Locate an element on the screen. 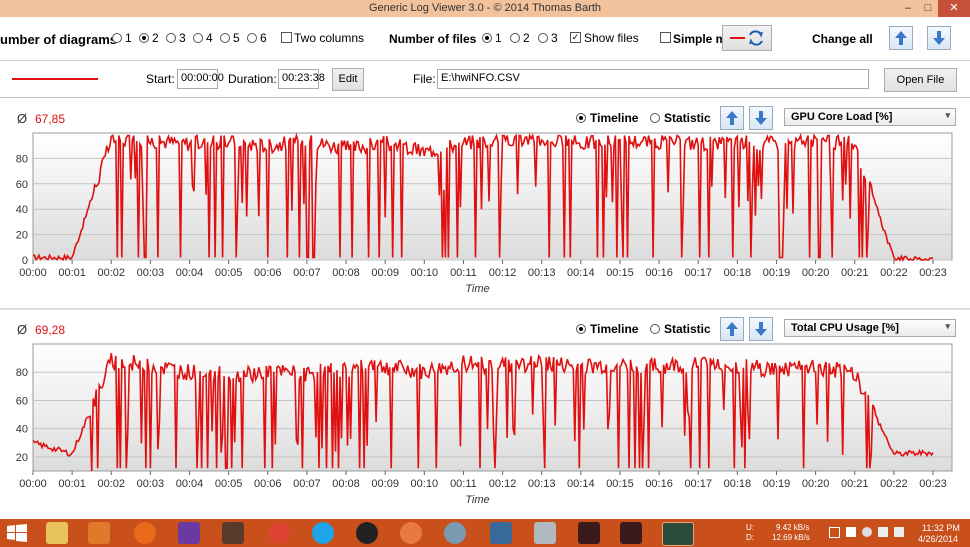 The width and height of the screenshot is (970, 547). x-tick-label: 00:18 is located at coordinates (738, 273).